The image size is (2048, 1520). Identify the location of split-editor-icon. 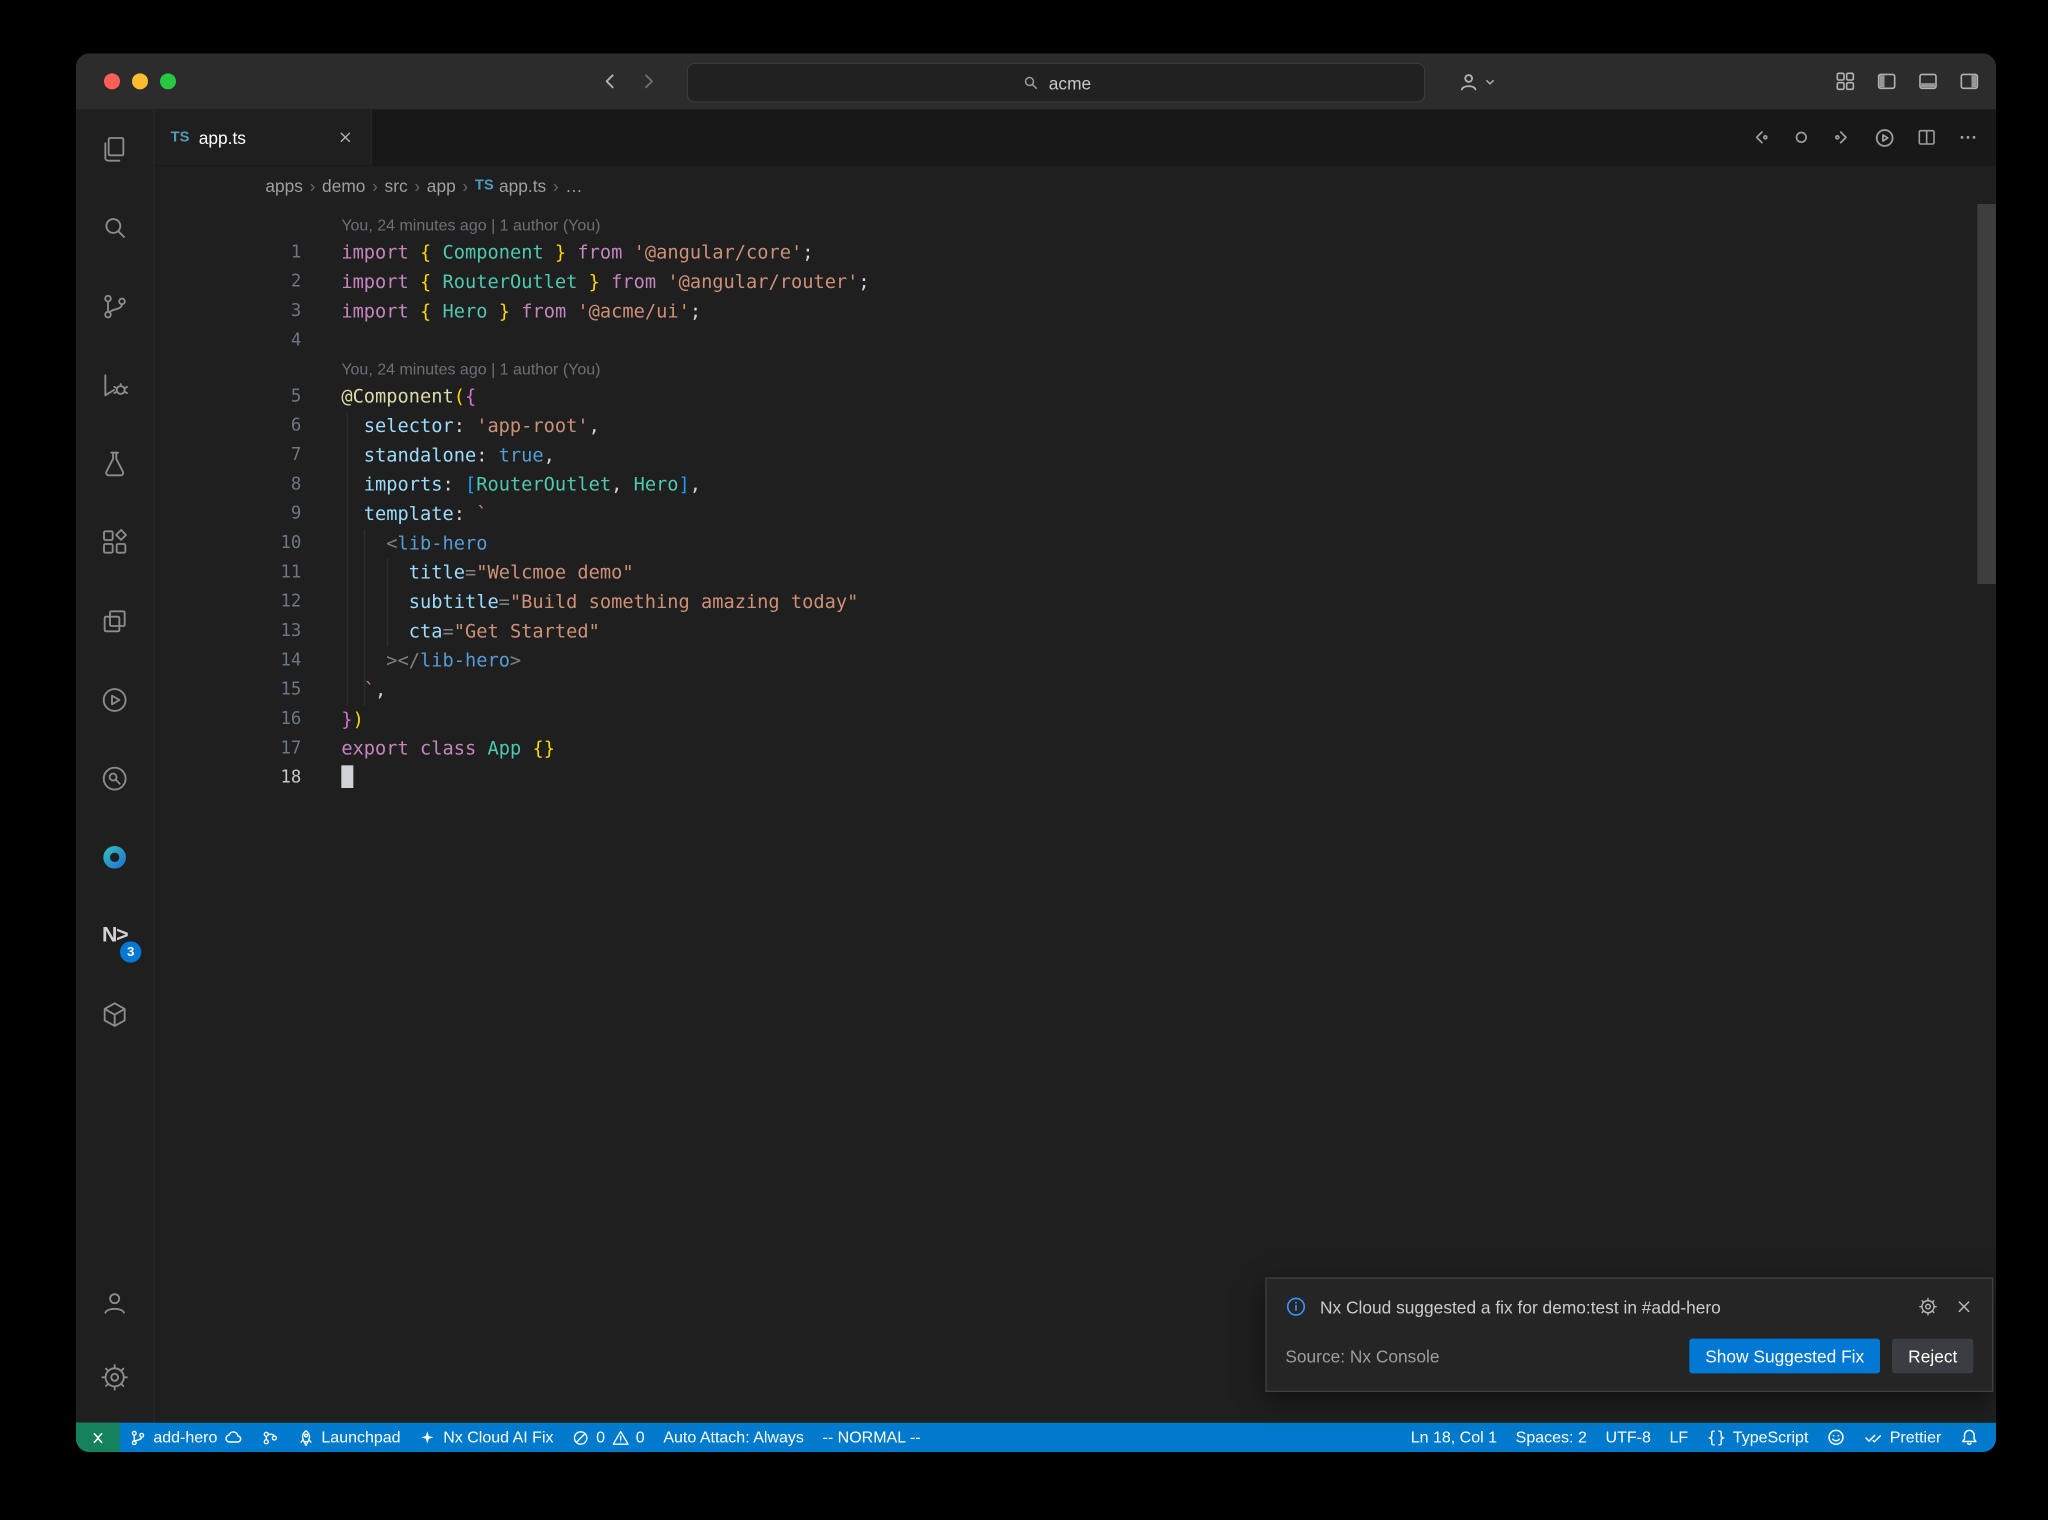
(1926, 137).